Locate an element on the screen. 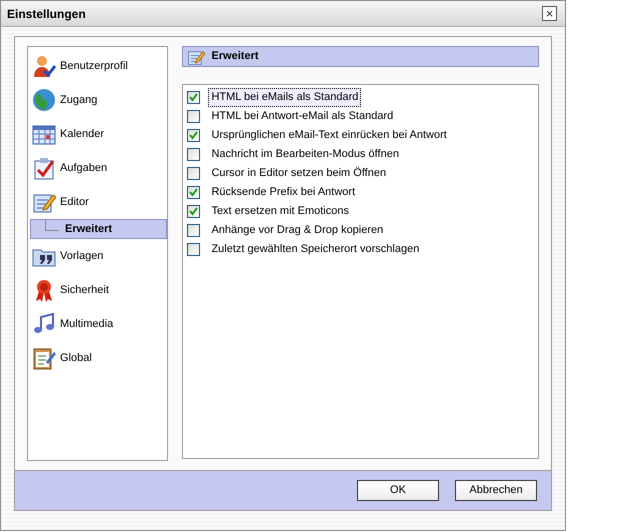 This screenshot has width=640, height=532. close-button: × is located at coordinates (549, 13).